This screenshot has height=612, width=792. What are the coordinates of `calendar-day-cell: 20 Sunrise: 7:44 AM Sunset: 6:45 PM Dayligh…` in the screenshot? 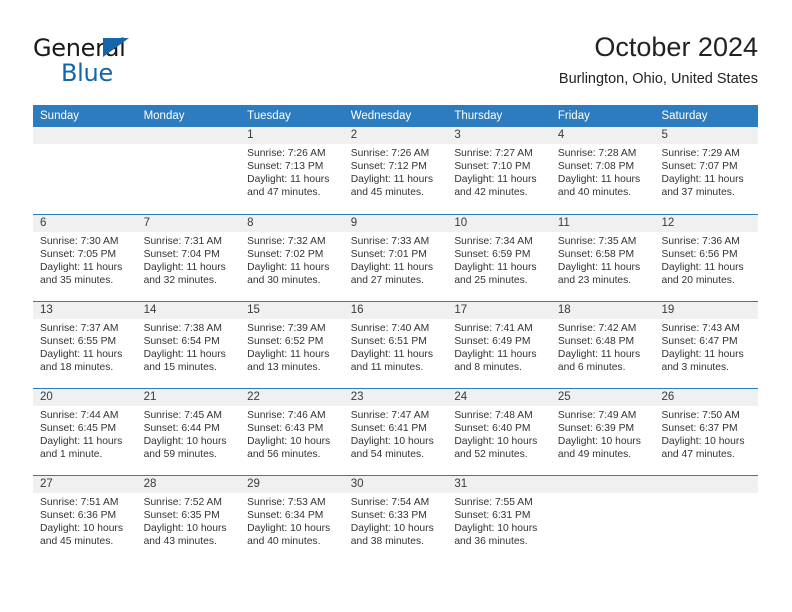 It's located at (85, 432).